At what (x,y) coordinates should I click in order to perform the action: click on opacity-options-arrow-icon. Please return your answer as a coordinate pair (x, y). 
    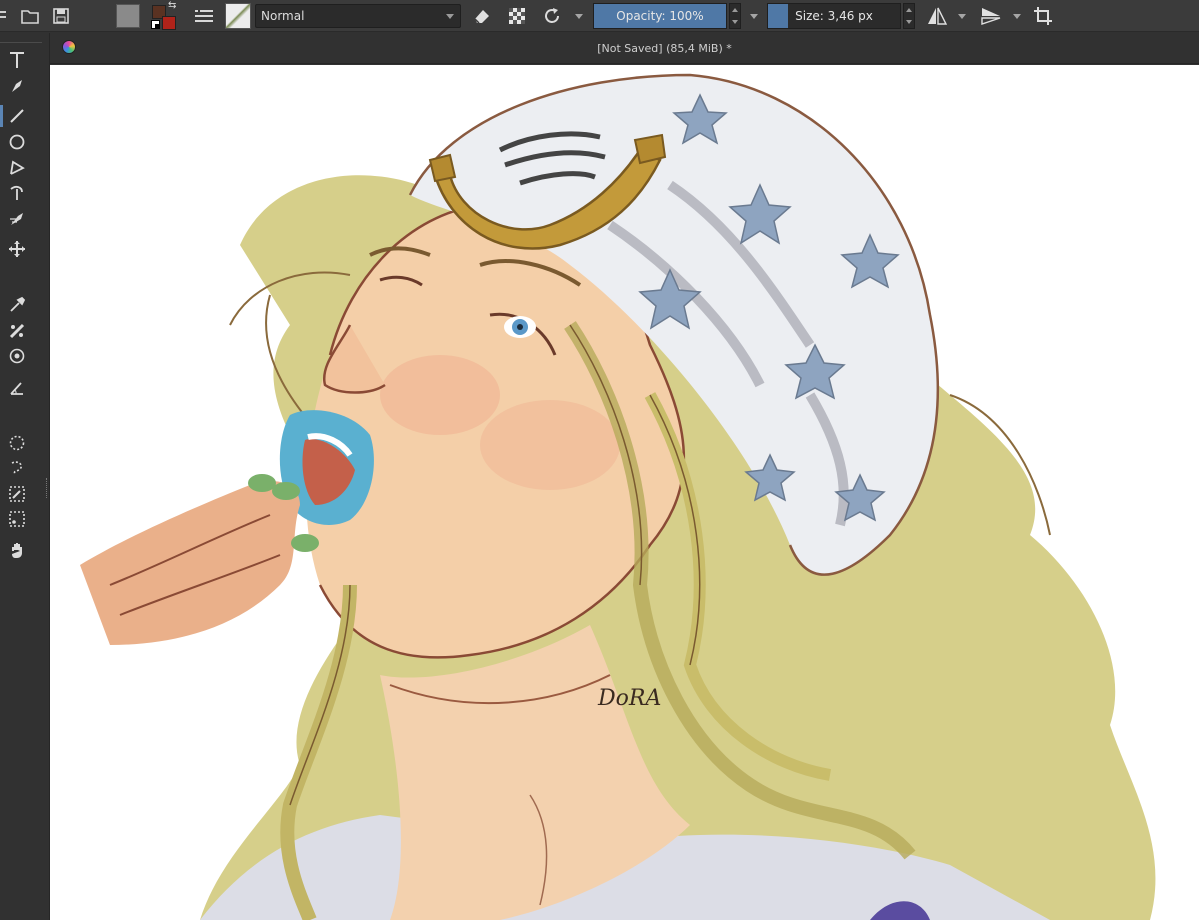
    Looking at the image, I should click on (754, 16).